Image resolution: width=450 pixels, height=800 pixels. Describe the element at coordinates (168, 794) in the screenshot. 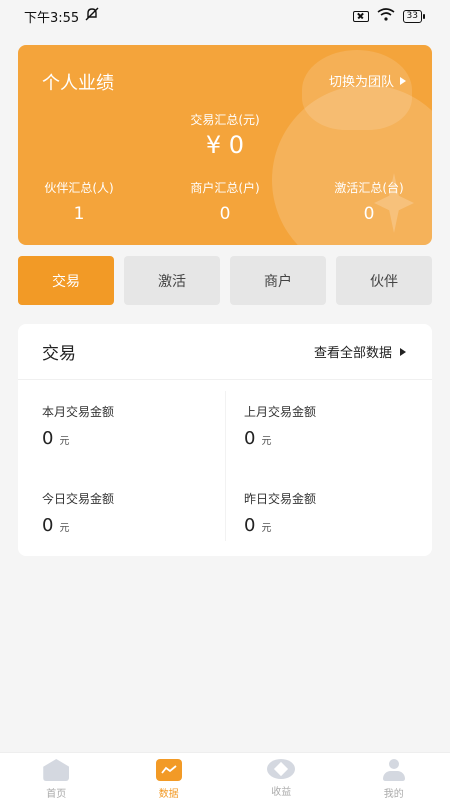

I see `nav-label: 数据` at that location.